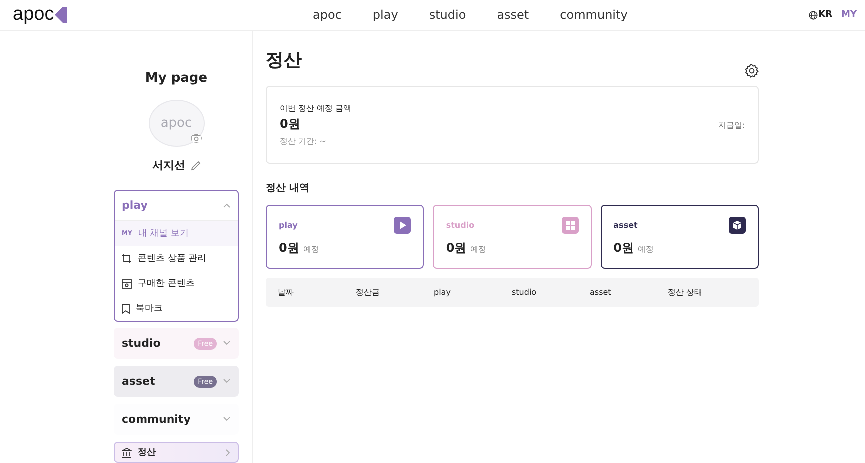 The image size is (865, 463). Describe the element at coordinates (686, 292) in the screenshot. I see `column-header: 정산 상태` at that location.